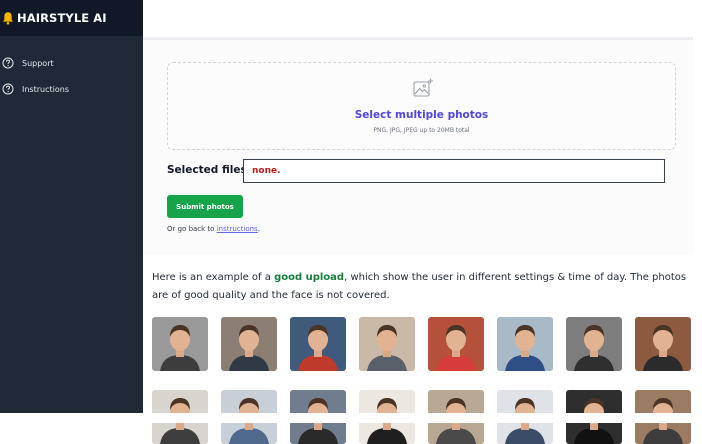 The width and height of the screenshot is (702, 444). What do you see at coordinates (8, 18) in the screenshot?
I see `bell-icon` at bounding box center [8, 18].